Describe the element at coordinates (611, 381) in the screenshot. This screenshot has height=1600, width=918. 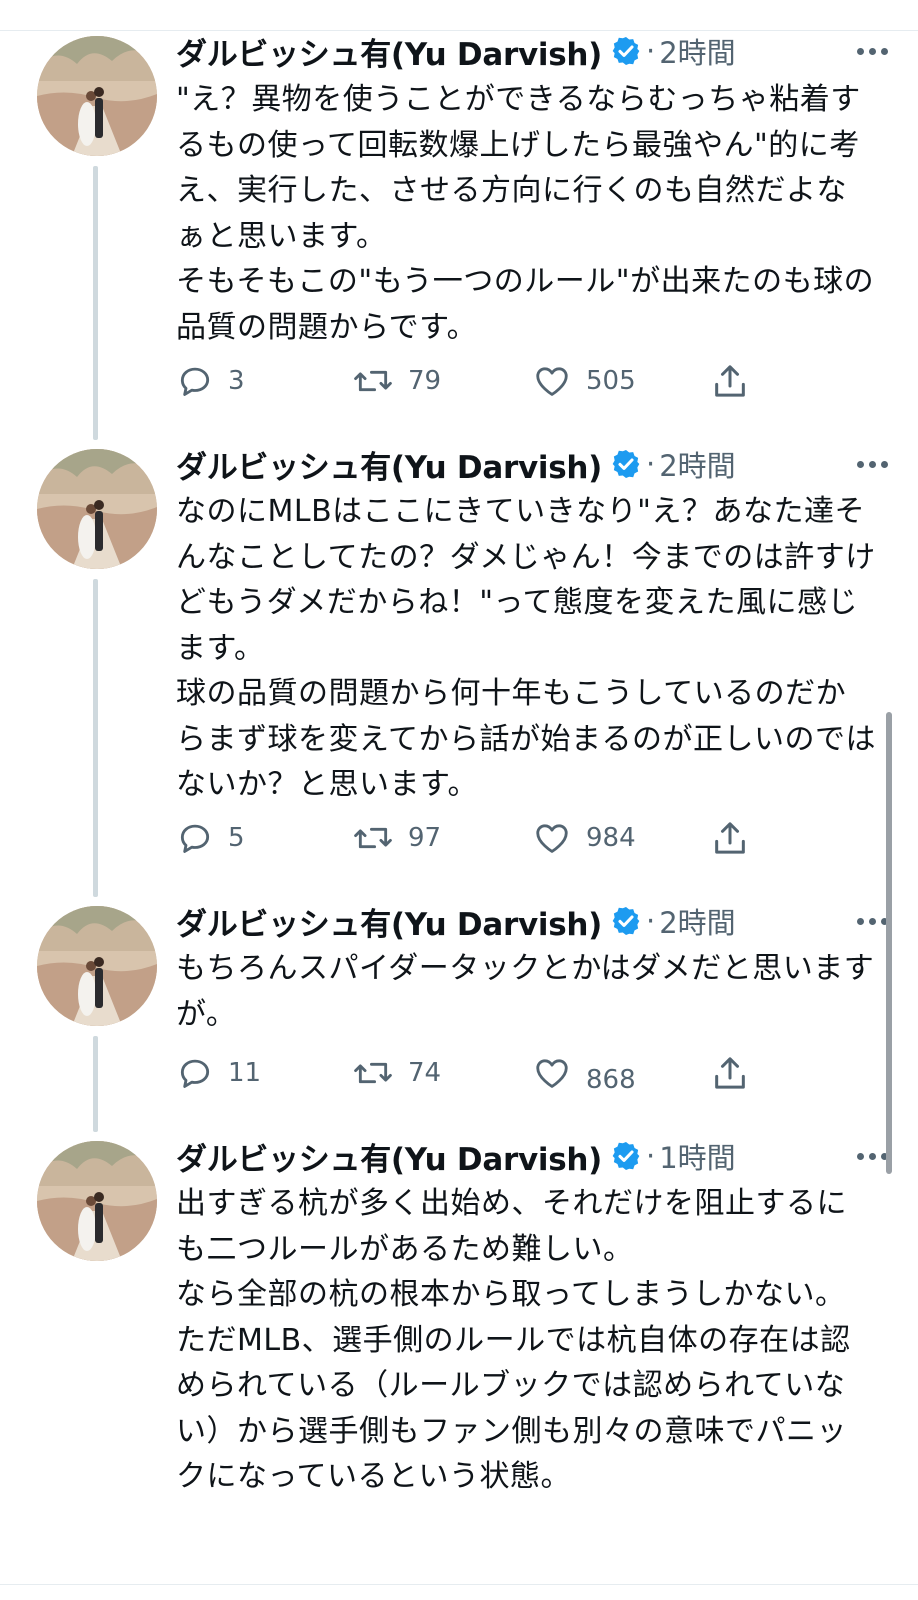
I see `like-count: 505` at that location.